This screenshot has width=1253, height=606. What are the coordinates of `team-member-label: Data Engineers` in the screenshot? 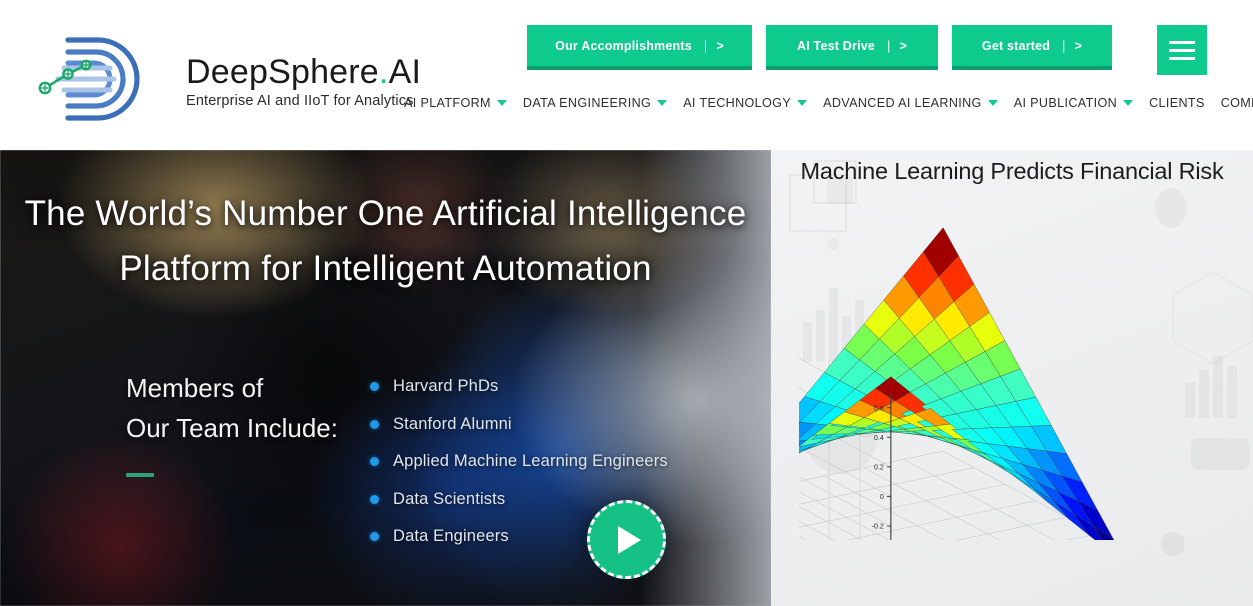 It's located at (451, 536).